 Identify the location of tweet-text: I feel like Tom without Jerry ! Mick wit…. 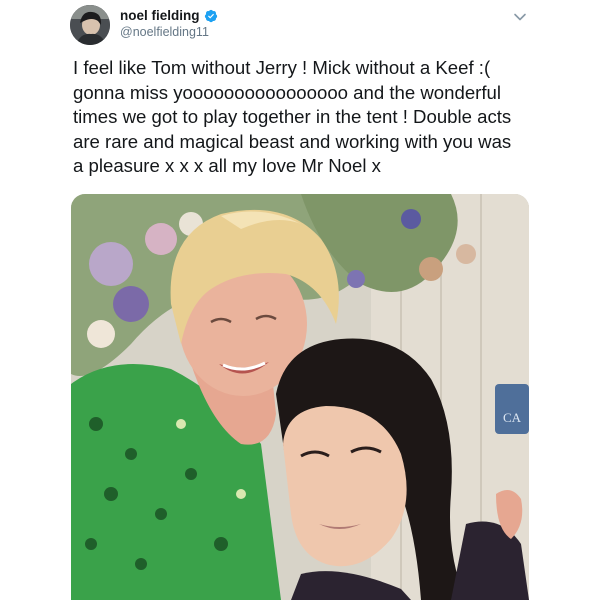
(292, 116).